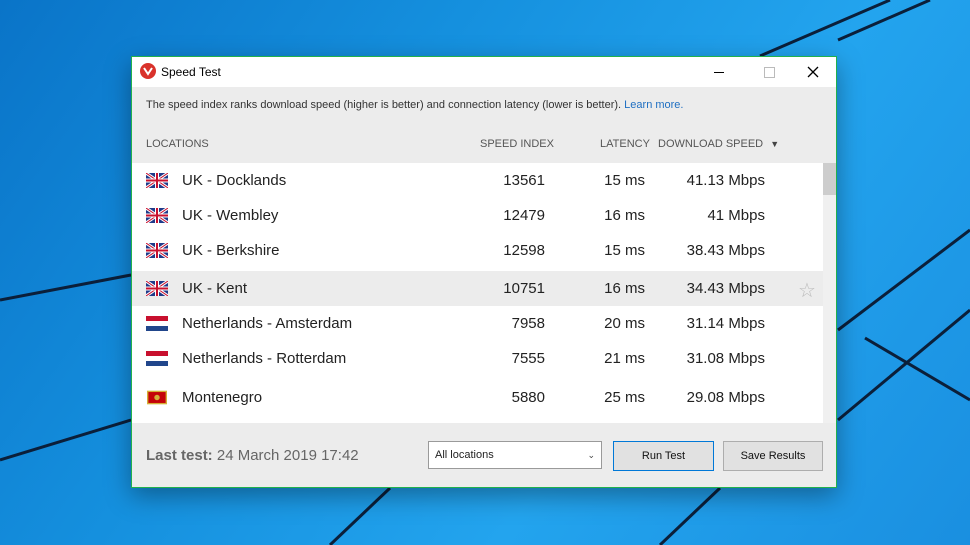 This screenshot has width=970, height=545. I want to click on sort-descending-icon: ▼, so click(775, 144).